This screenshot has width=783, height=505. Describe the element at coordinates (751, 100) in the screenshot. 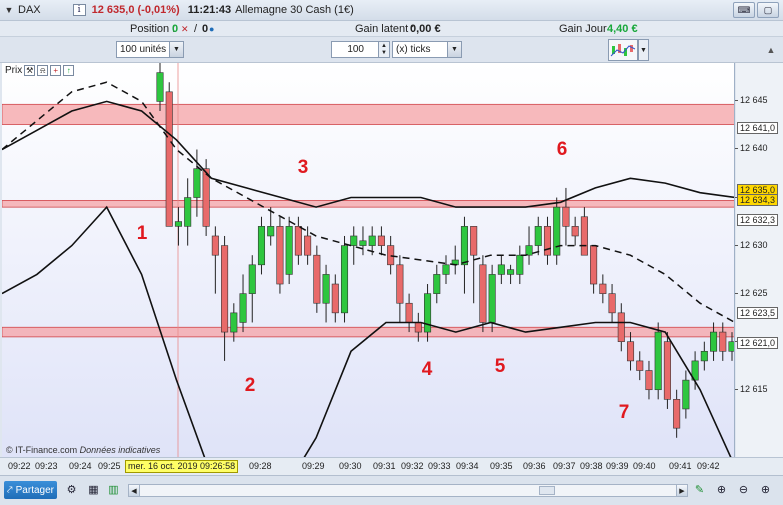

I see `y-tick-label: 12 645` at that location.